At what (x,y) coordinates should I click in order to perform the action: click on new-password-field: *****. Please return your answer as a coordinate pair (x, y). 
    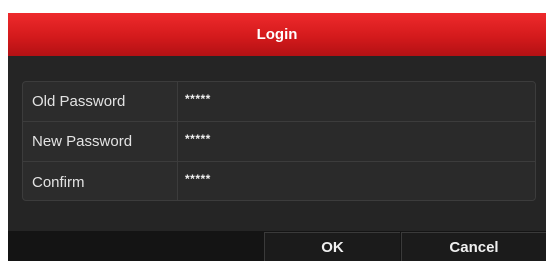
    Looking at the image, I should click on (356, 141).